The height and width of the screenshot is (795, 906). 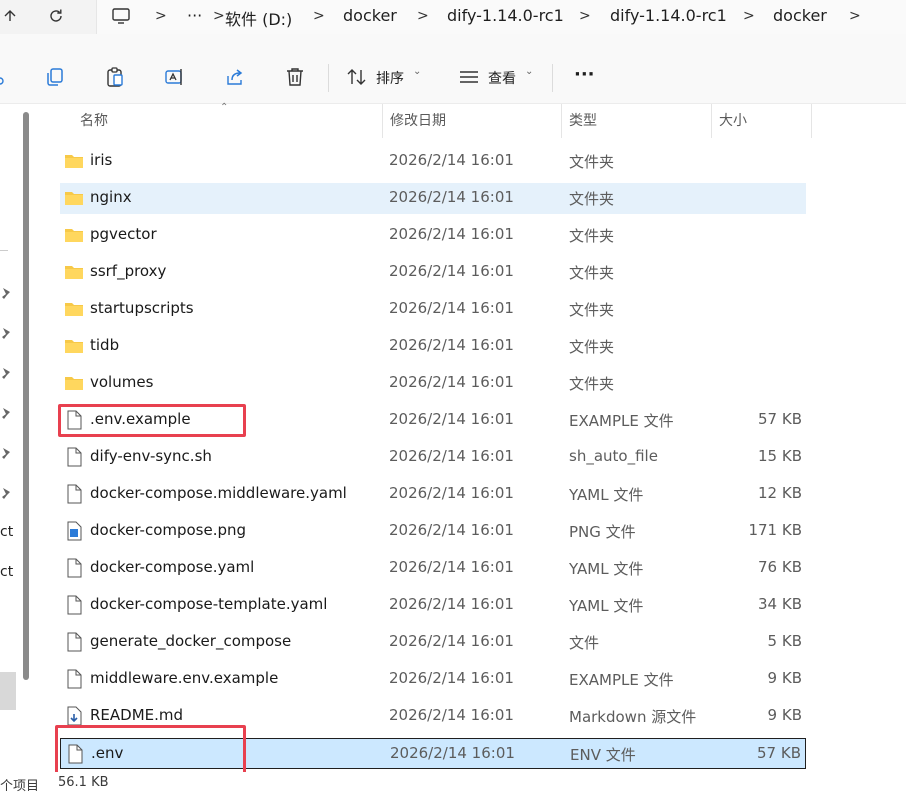 I want to click on file-name: startupscripts, so click(x=142, y=308).